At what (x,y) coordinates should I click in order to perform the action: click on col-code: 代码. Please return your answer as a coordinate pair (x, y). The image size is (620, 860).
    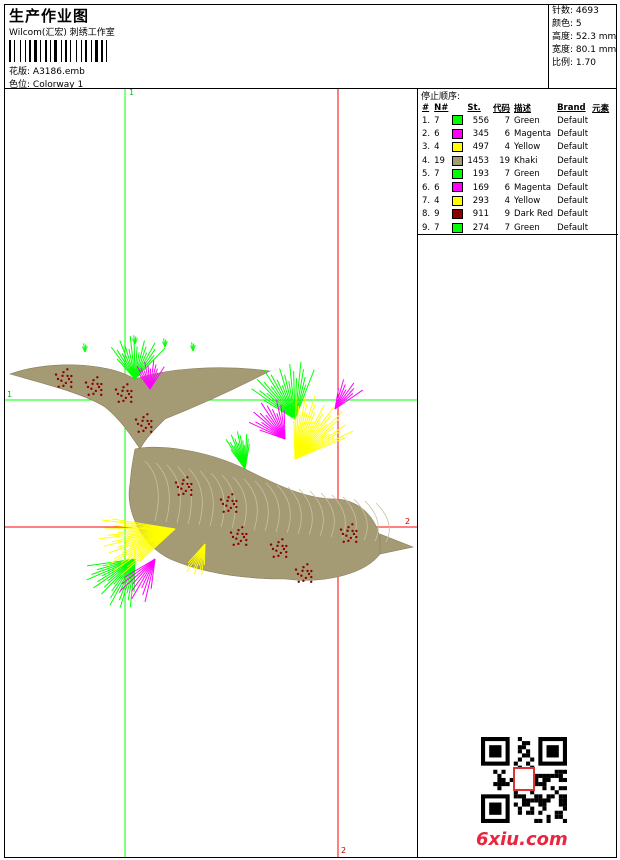
    Looking at the image, I should click on (502, 108).